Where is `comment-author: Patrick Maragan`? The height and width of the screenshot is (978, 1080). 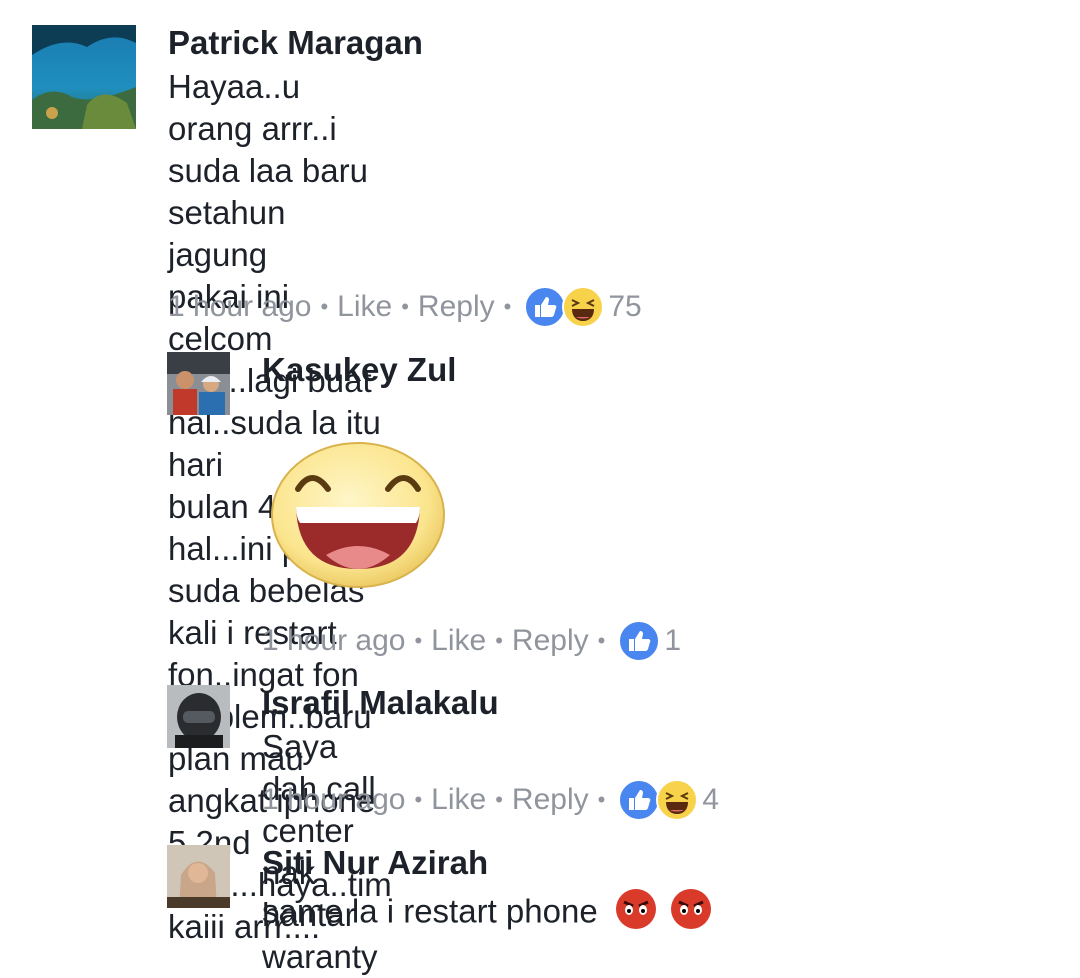
comment-author: Patrick Maragan is located at coordinates (295, 43).